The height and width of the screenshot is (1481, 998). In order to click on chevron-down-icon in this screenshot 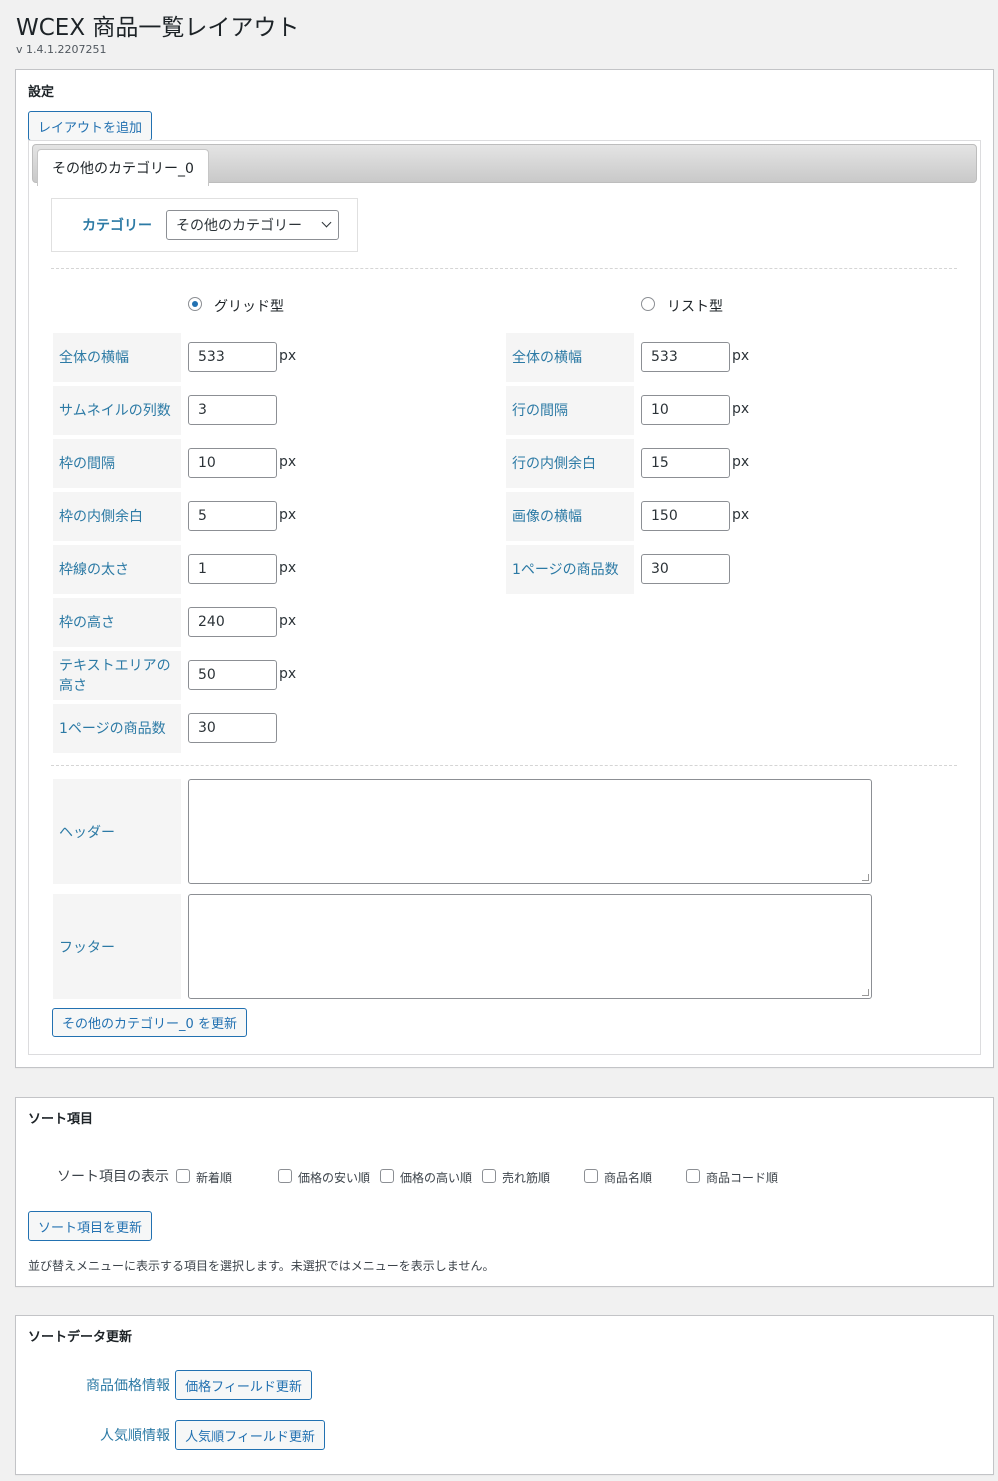, I will do `click(326, 222)`.